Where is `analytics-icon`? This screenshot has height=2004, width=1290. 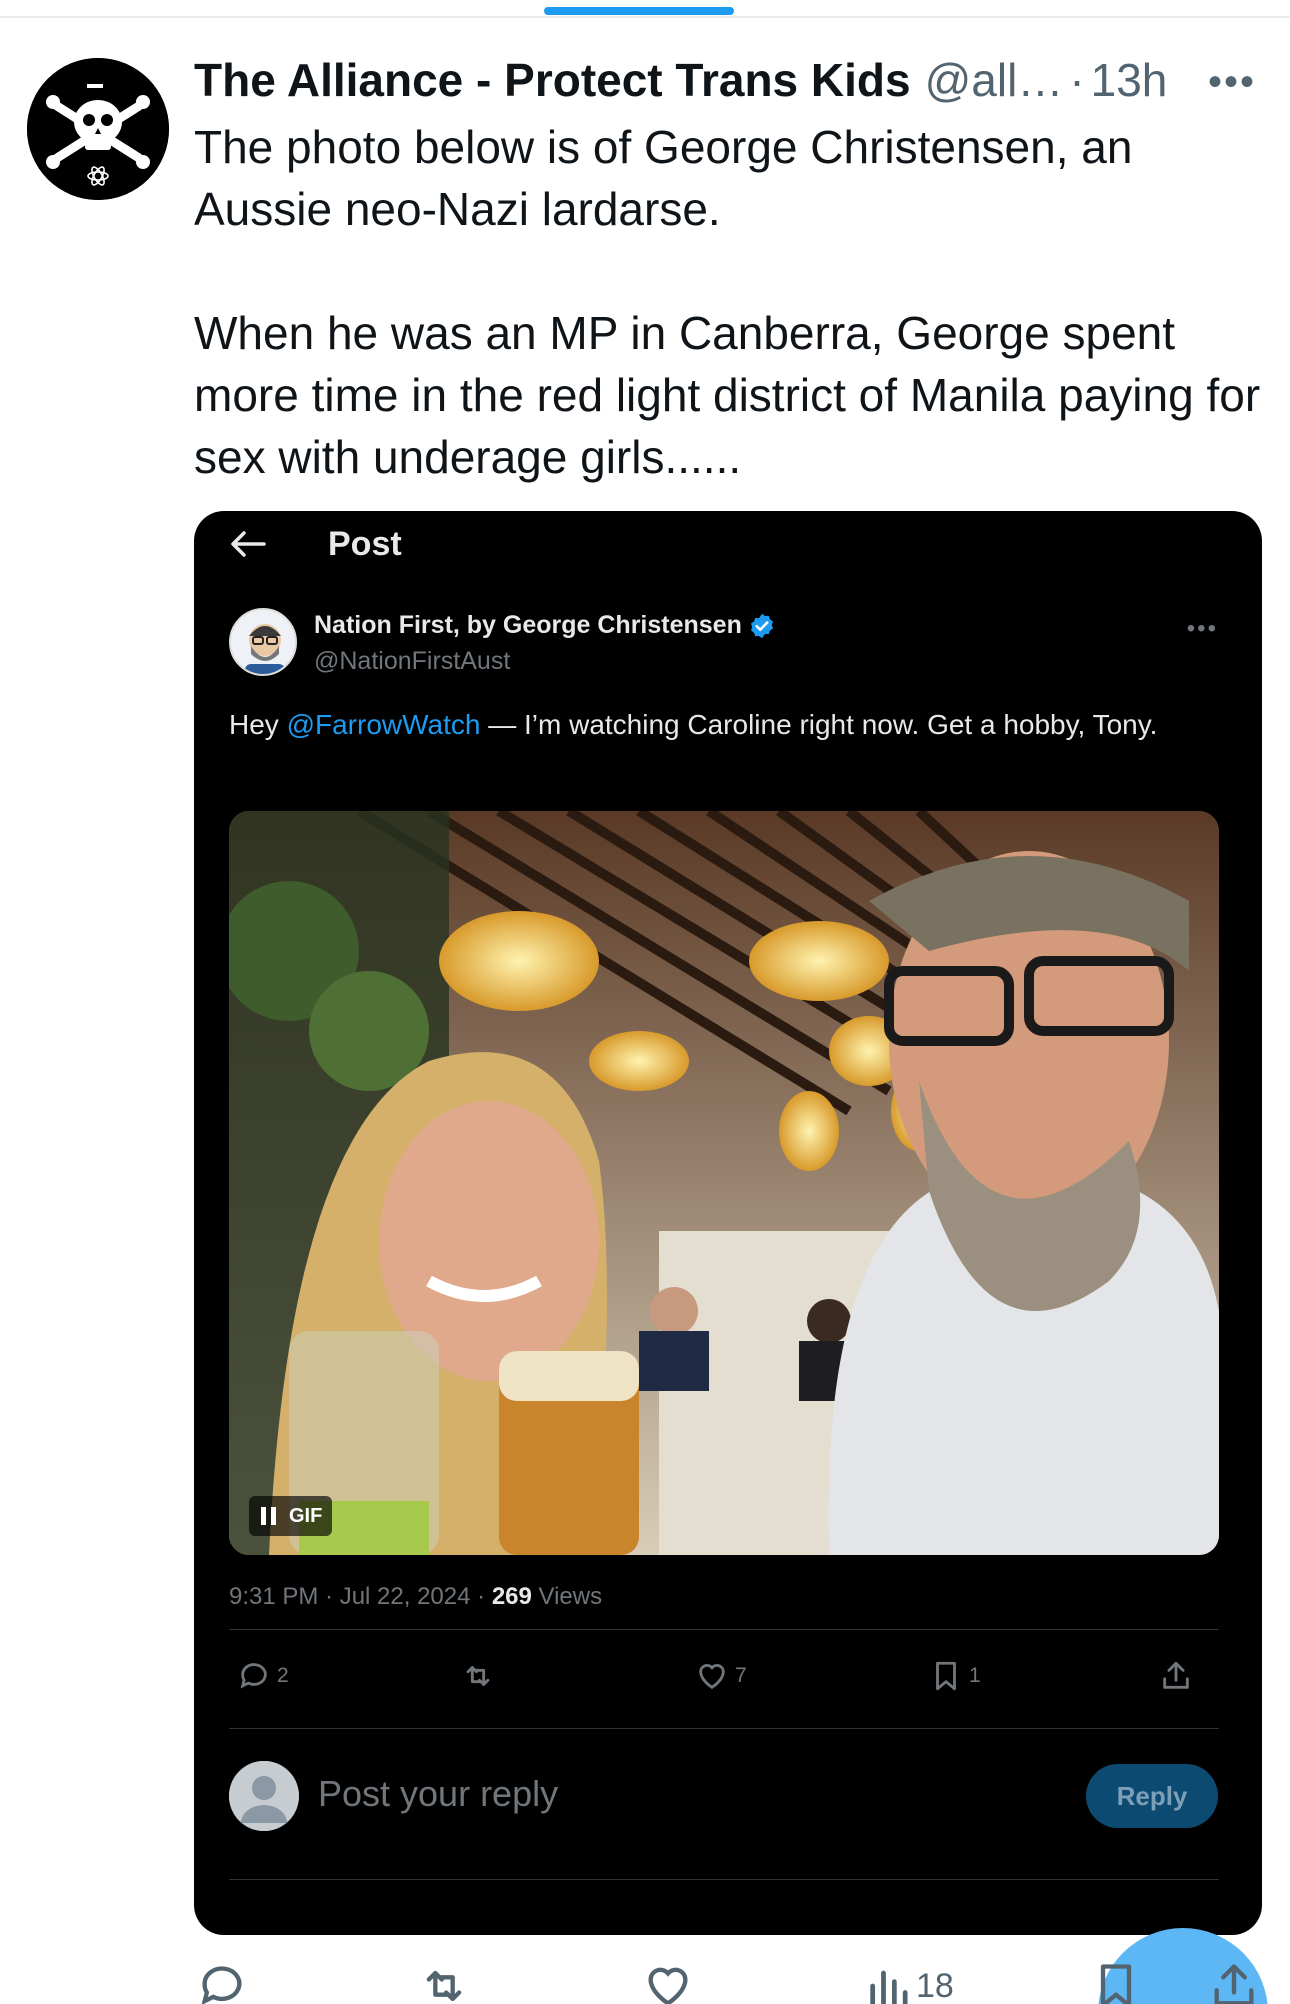 analytics-icon is located at coordinates (889, 1987).